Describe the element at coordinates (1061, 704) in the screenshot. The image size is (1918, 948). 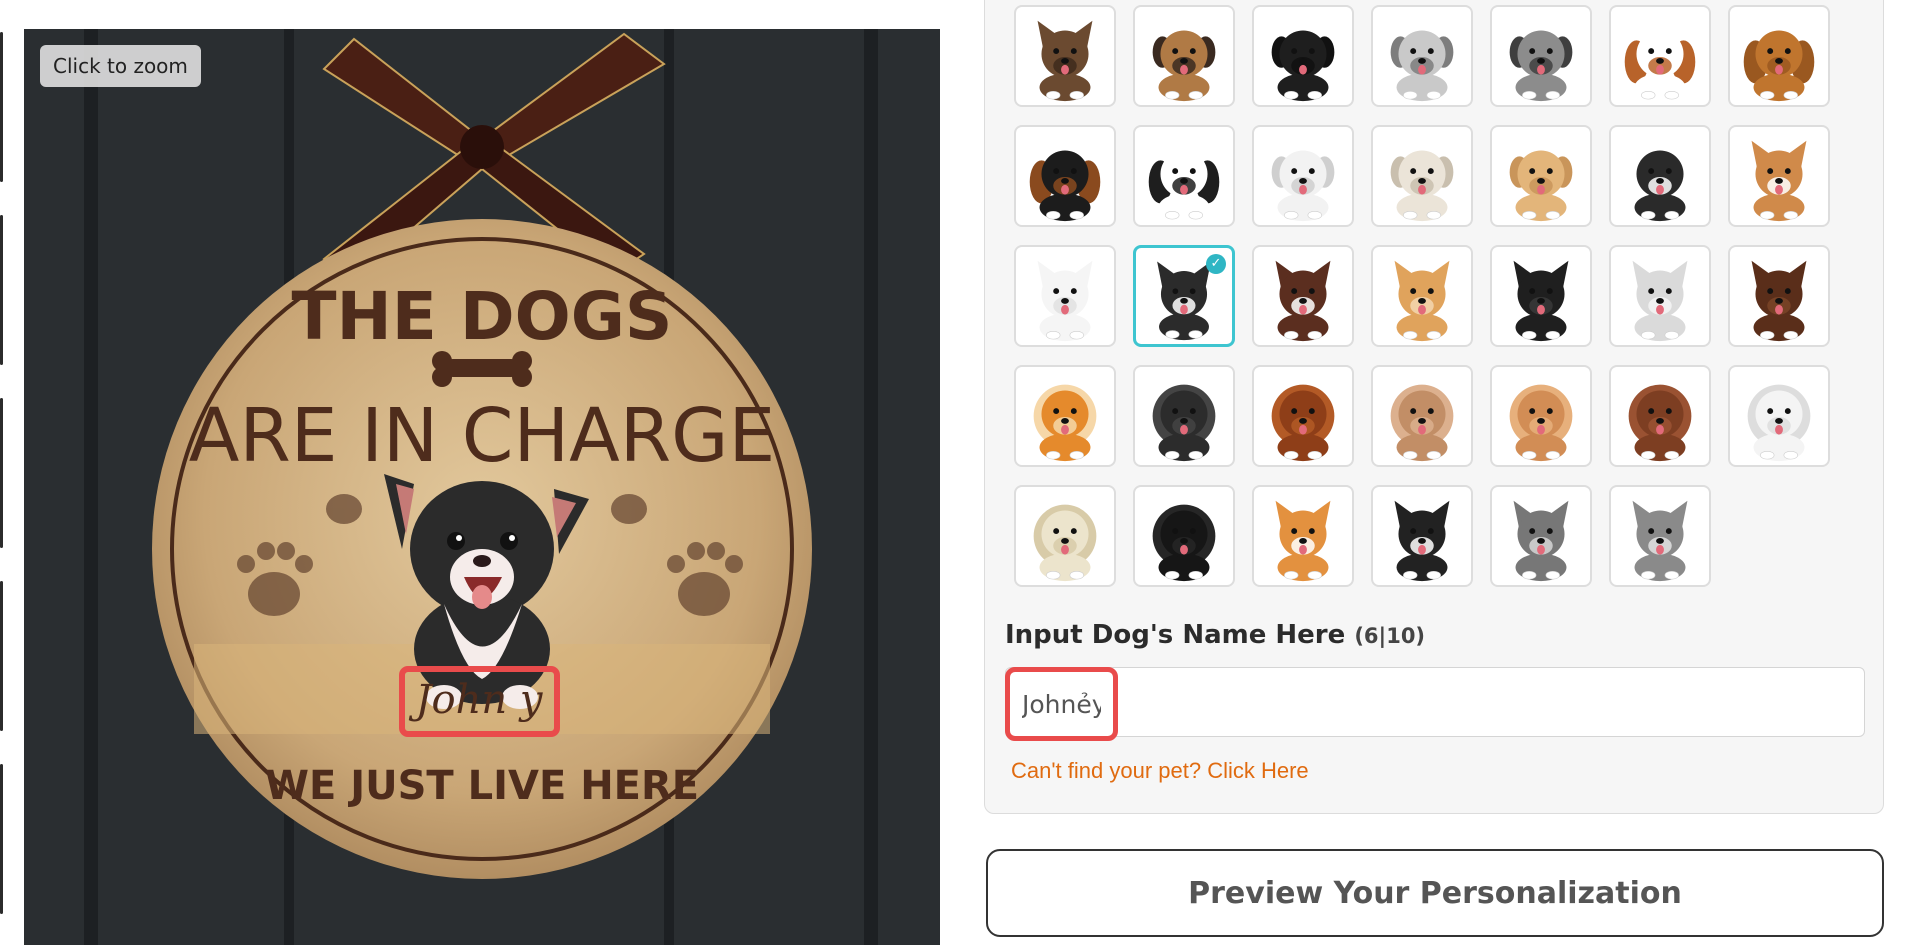
I see `dog-name-input` at that location.